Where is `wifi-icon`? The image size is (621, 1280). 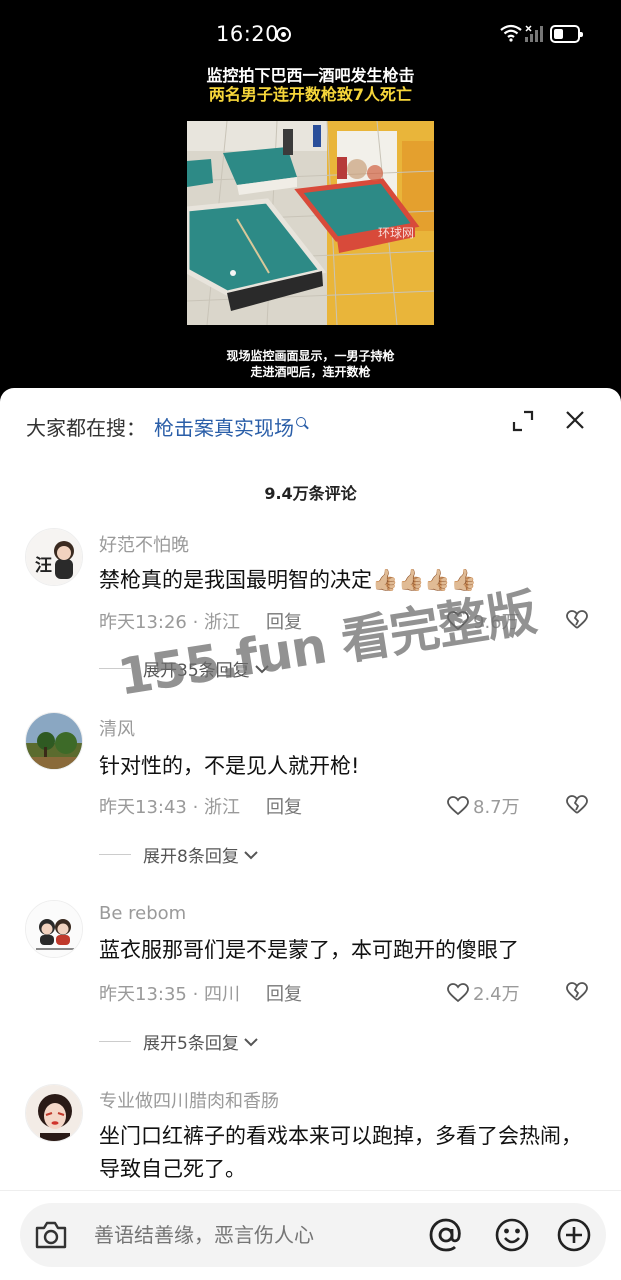 wifi-icon is located at coordinates (511, 33).